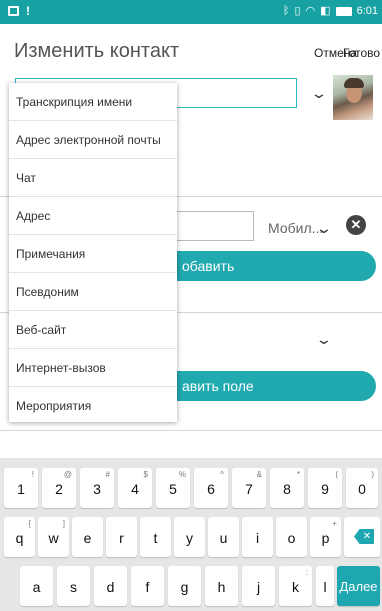  I want to click on bluetooth-icon: ᛒ, so click(286, 11).